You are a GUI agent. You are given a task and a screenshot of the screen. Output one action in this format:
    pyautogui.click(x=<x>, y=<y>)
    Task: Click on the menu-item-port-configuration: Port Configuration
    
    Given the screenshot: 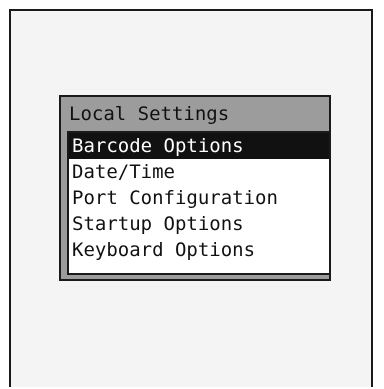 What is the action you would take?
    pyautogui.click(x=199, y=198)
    